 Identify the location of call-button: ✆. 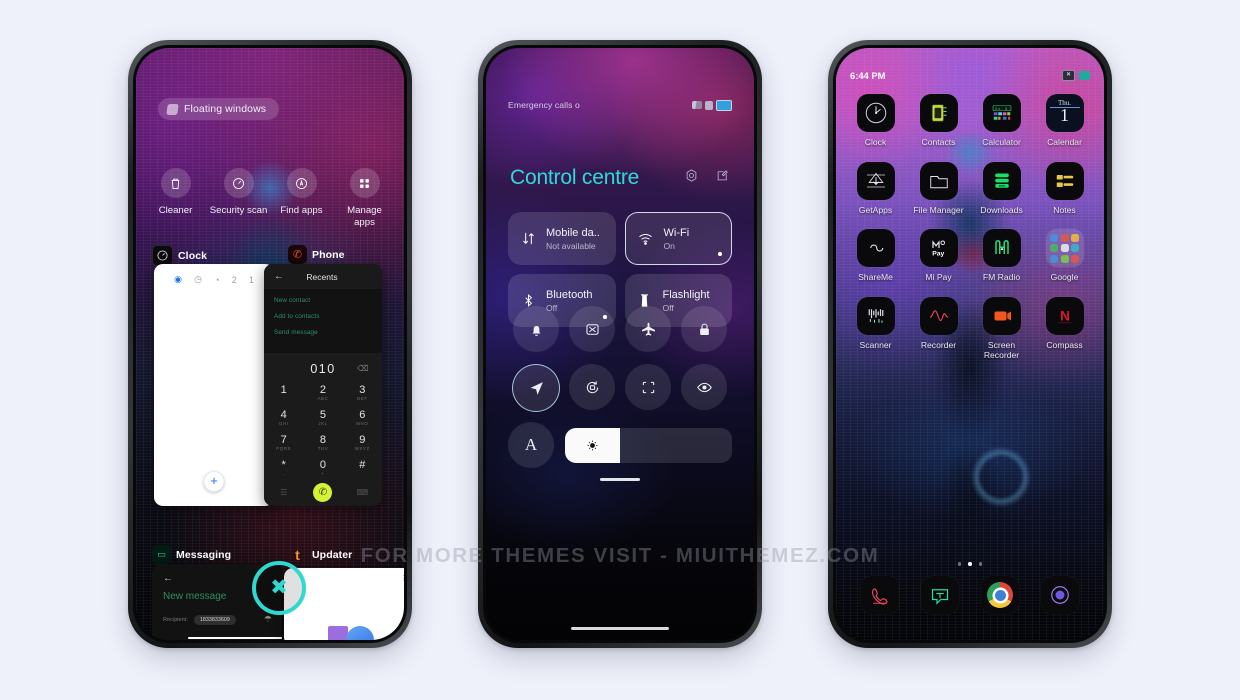
(323, 492).